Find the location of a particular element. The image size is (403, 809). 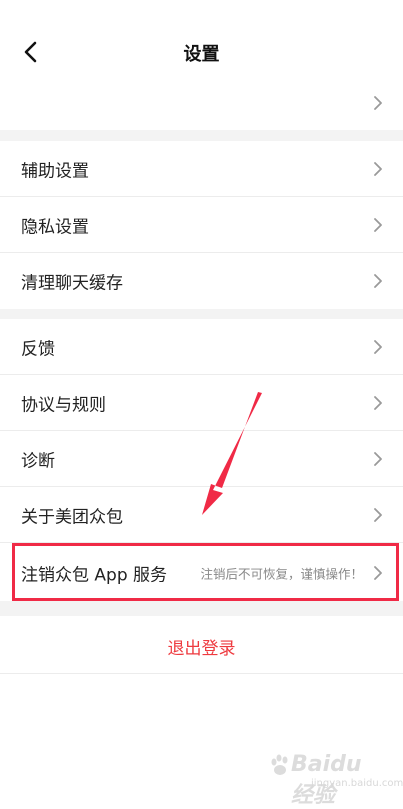

highlight-box is located at coordinates (205, 572).